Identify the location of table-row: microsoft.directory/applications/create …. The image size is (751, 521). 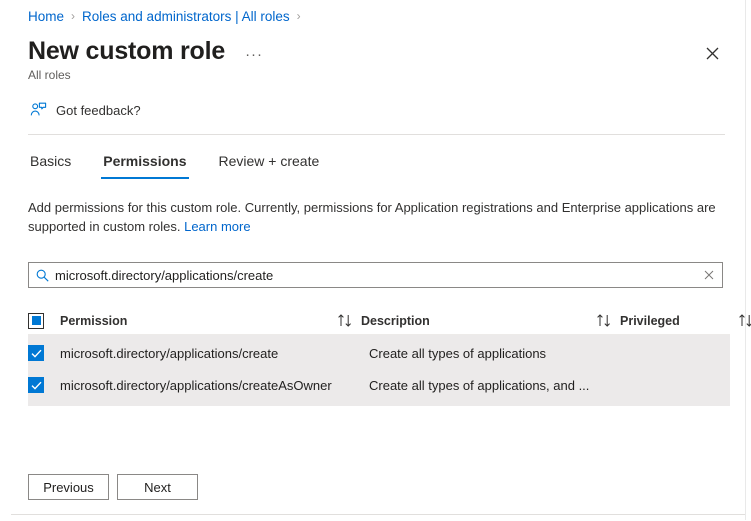
(379, 353).